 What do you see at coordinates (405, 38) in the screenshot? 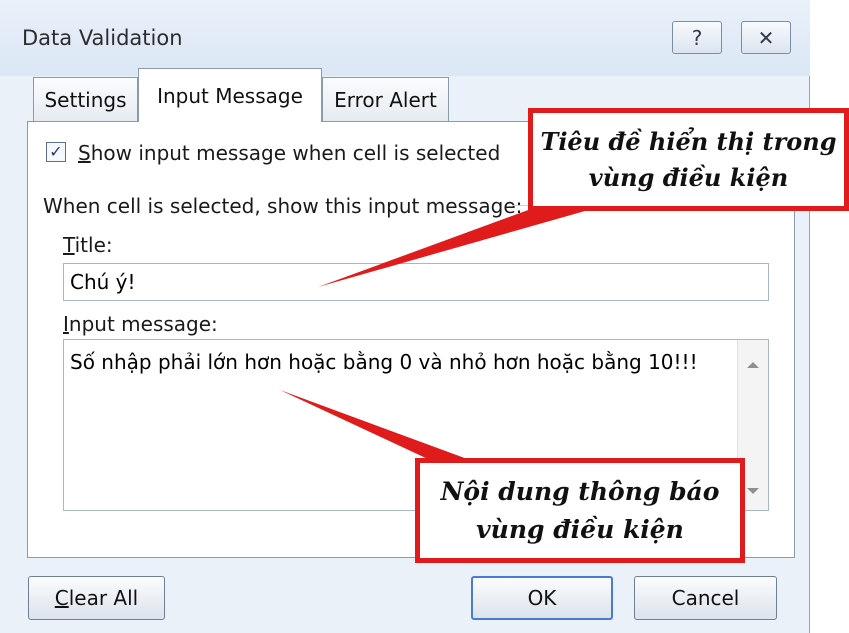
I see `title-bar: Data Validation ? ✕` at bounding box center [405, 38].